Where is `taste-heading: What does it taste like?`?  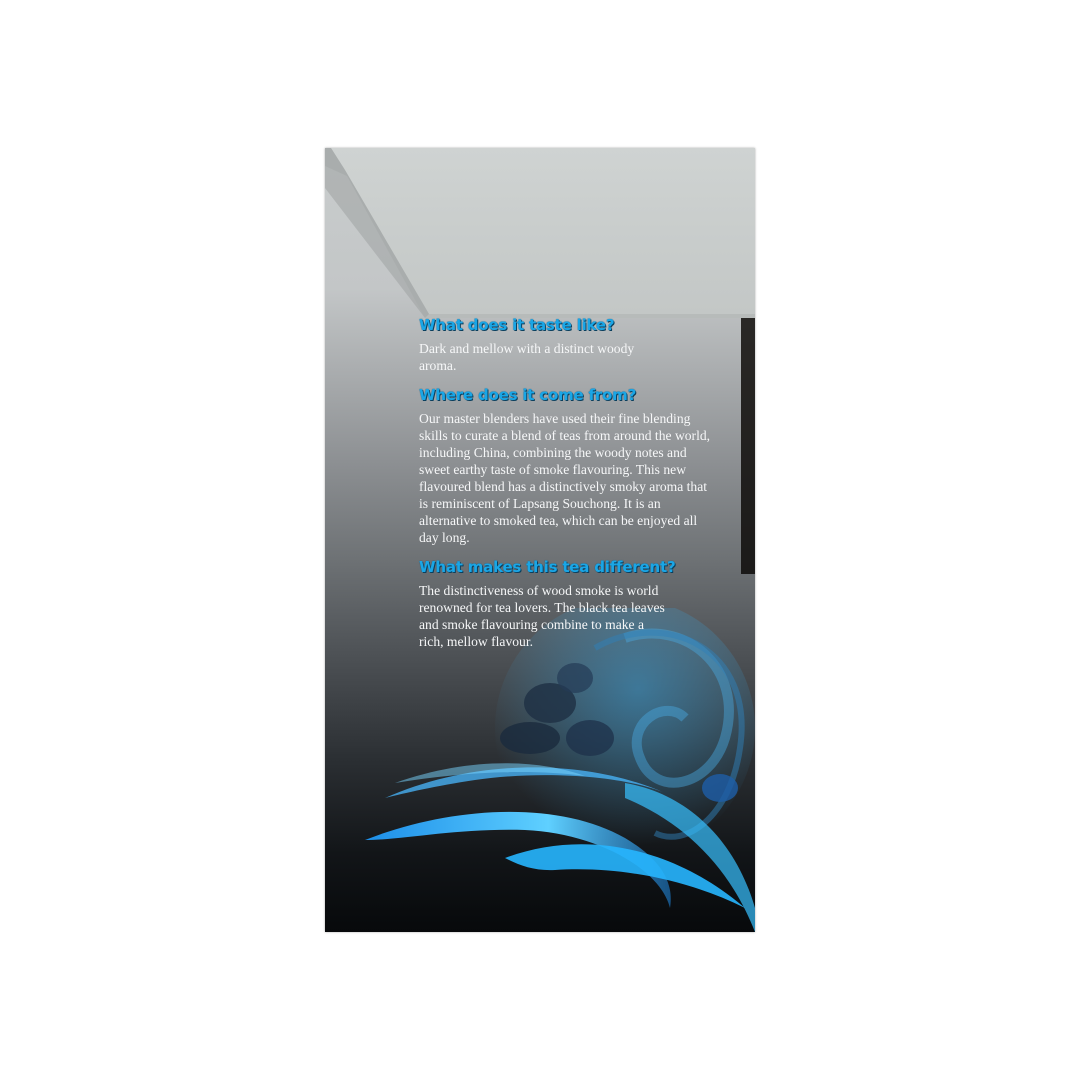
taste-heading: What does it taste like? is located at coordinates (517, 325).